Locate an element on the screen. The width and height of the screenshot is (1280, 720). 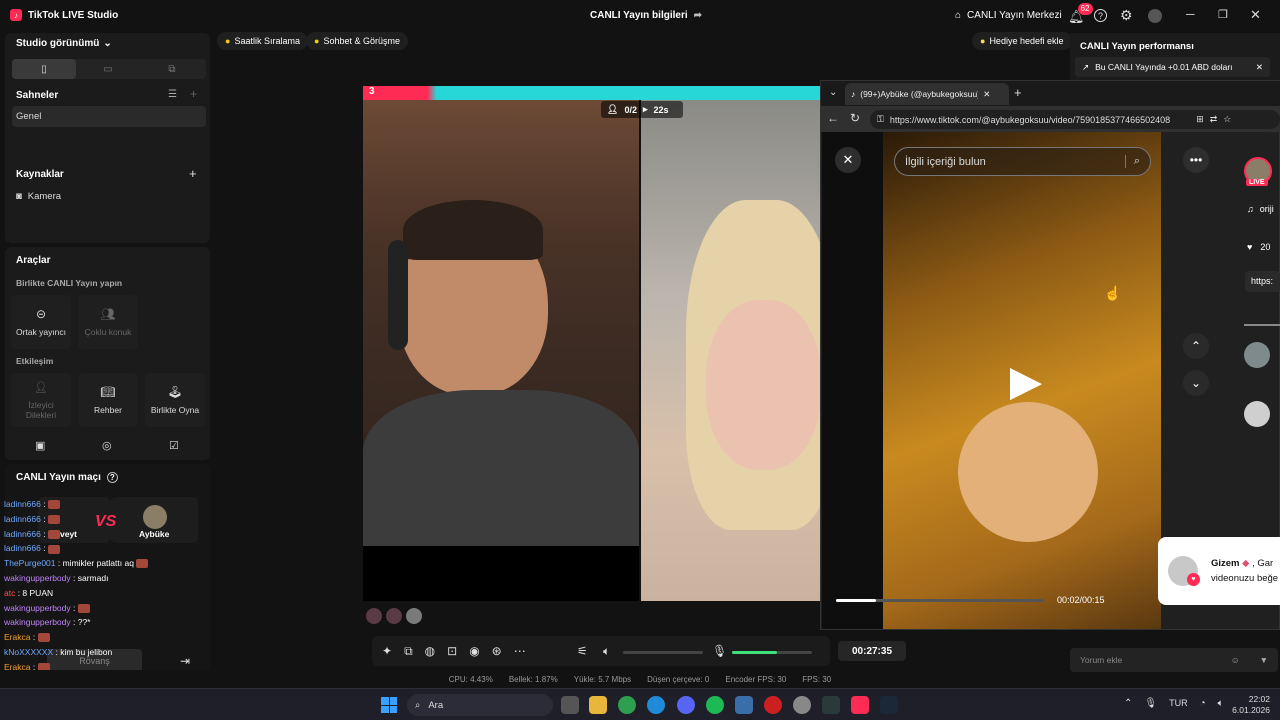
new-tab-icon: + is located at coordinates (1018, 92).